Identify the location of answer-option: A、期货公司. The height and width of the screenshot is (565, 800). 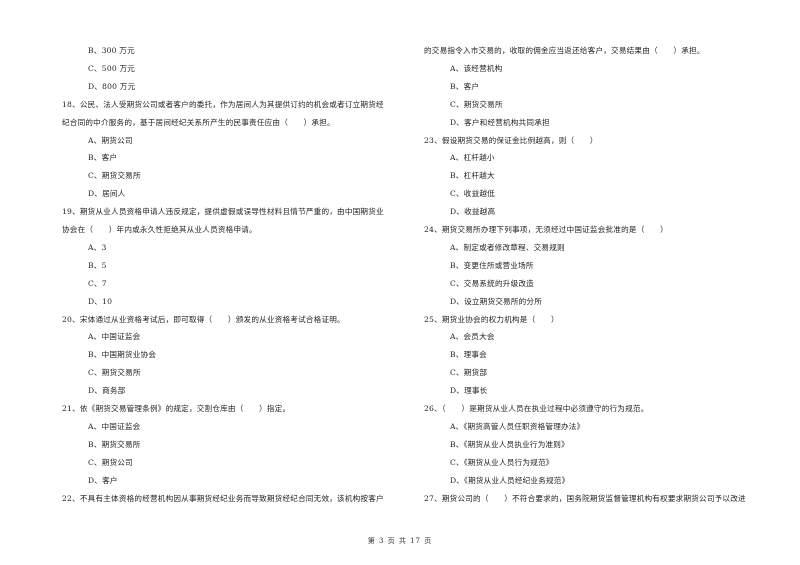
(110, 140).